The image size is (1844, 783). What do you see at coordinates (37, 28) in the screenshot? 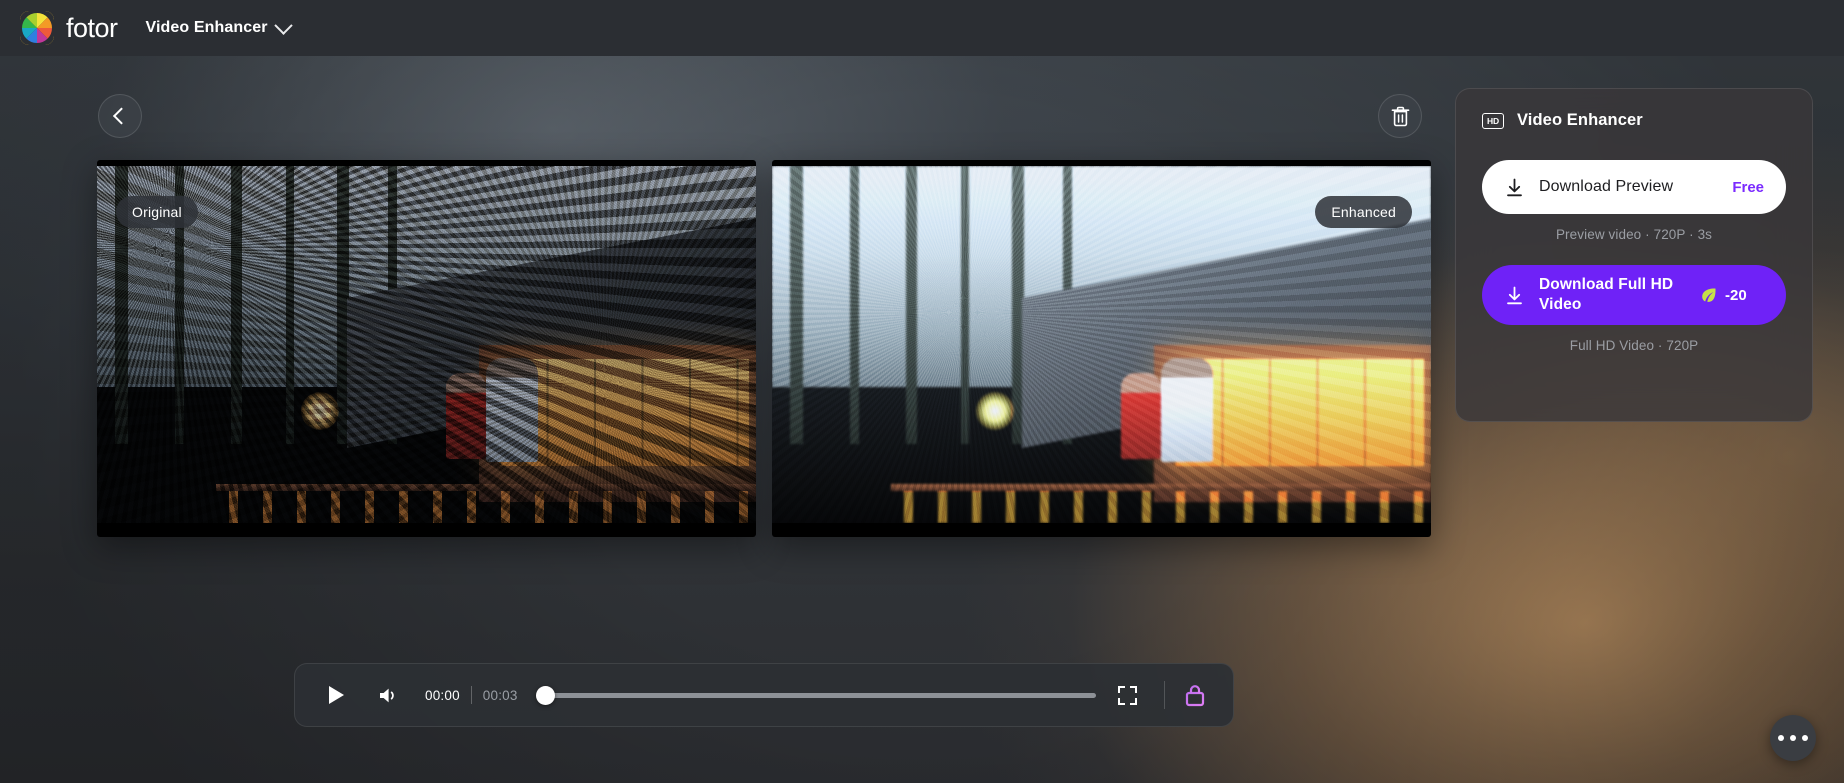
I see `fotor-color-wheel-logo-icon` at bounding box center [37, 28].